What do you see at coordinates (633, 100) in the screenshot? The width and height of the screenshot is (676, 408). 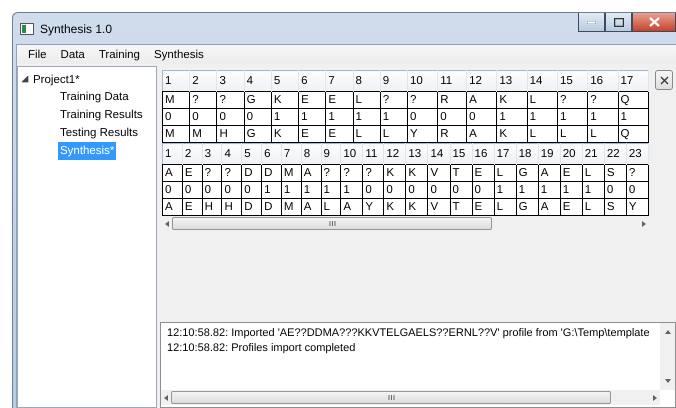 I see `table-cell: Q` at bounding box center [633, 100].